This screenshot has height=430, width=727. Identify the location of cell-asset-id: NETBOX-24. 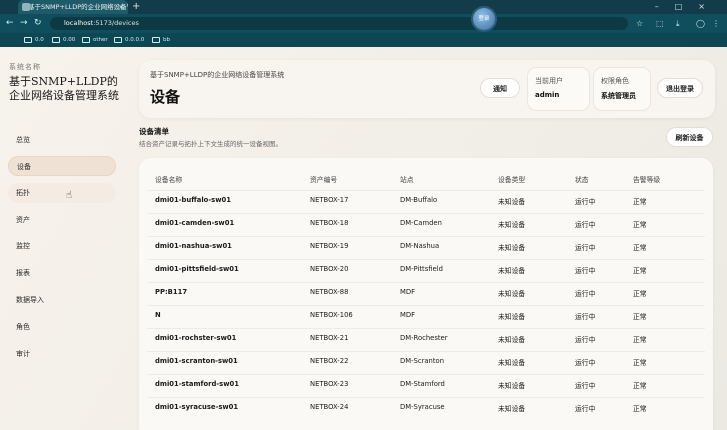
(329, 407).